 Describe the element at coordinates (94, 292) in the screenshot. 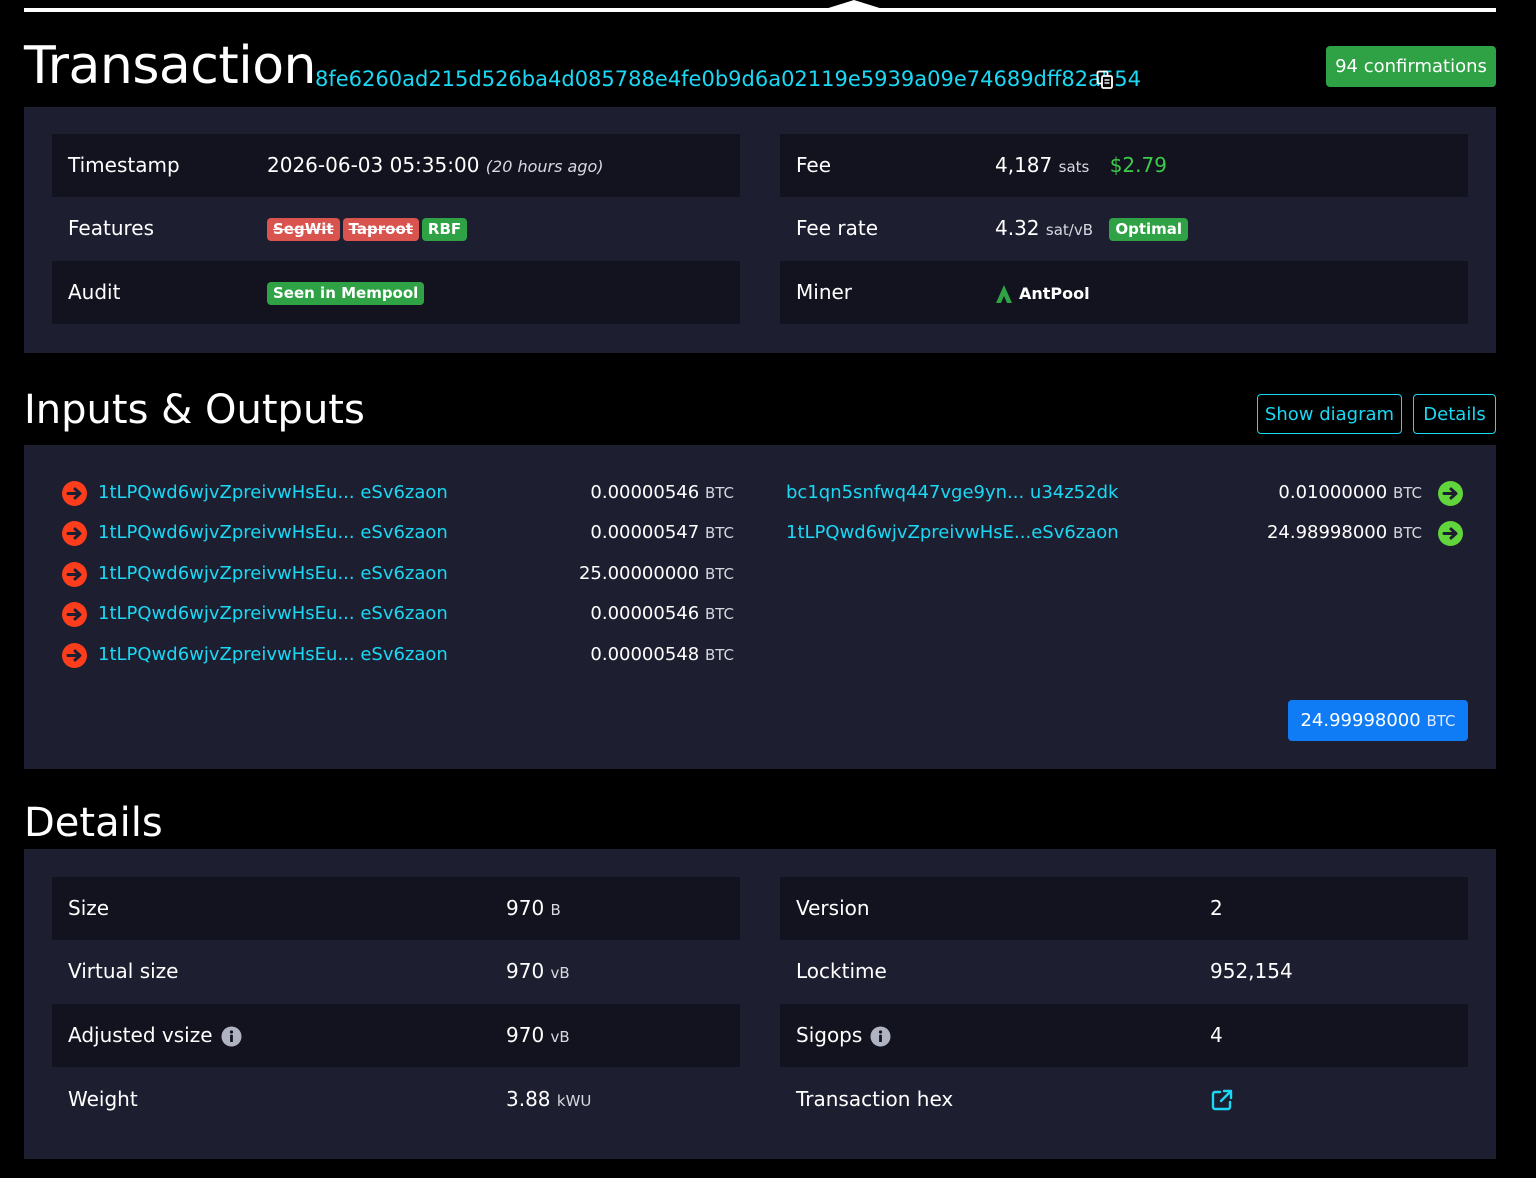

I see `audit-label: Audit` at that location.